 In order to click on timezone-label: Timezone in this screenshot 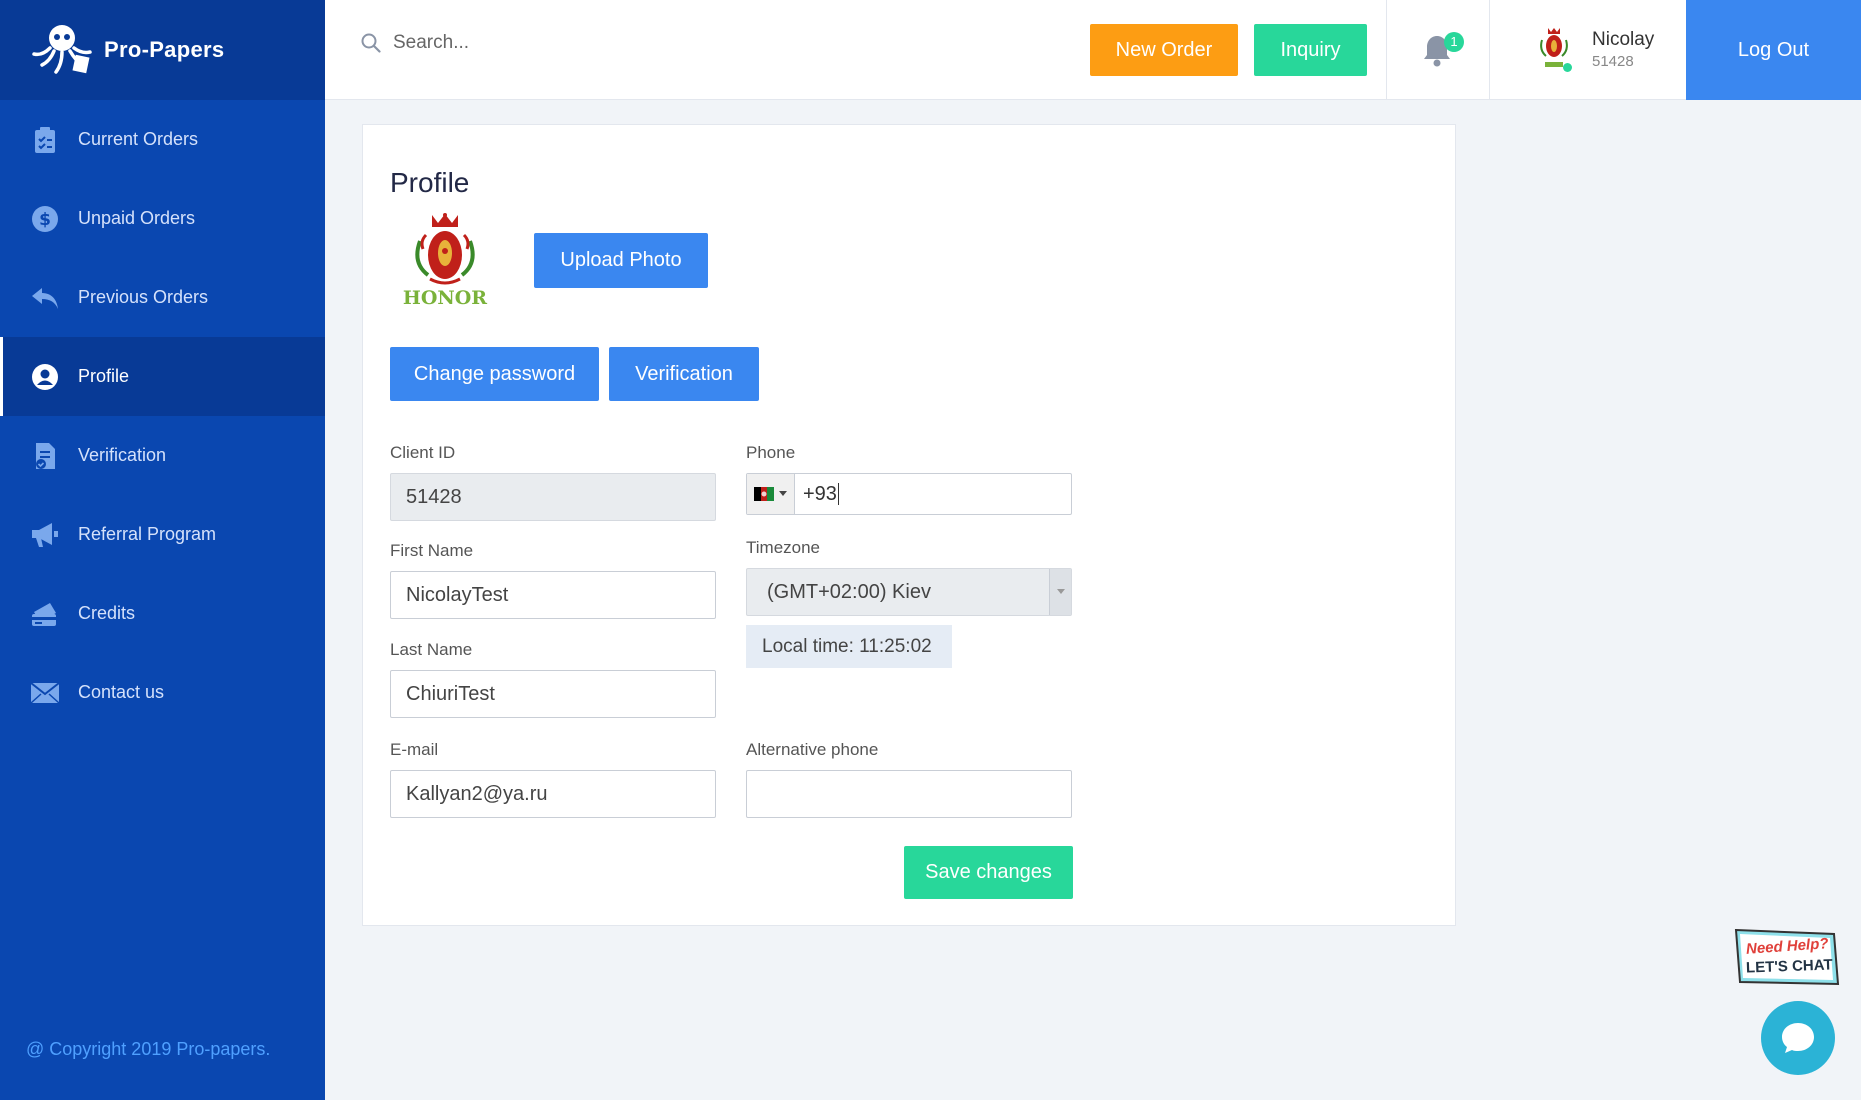, I will do `click(783, 547)`.